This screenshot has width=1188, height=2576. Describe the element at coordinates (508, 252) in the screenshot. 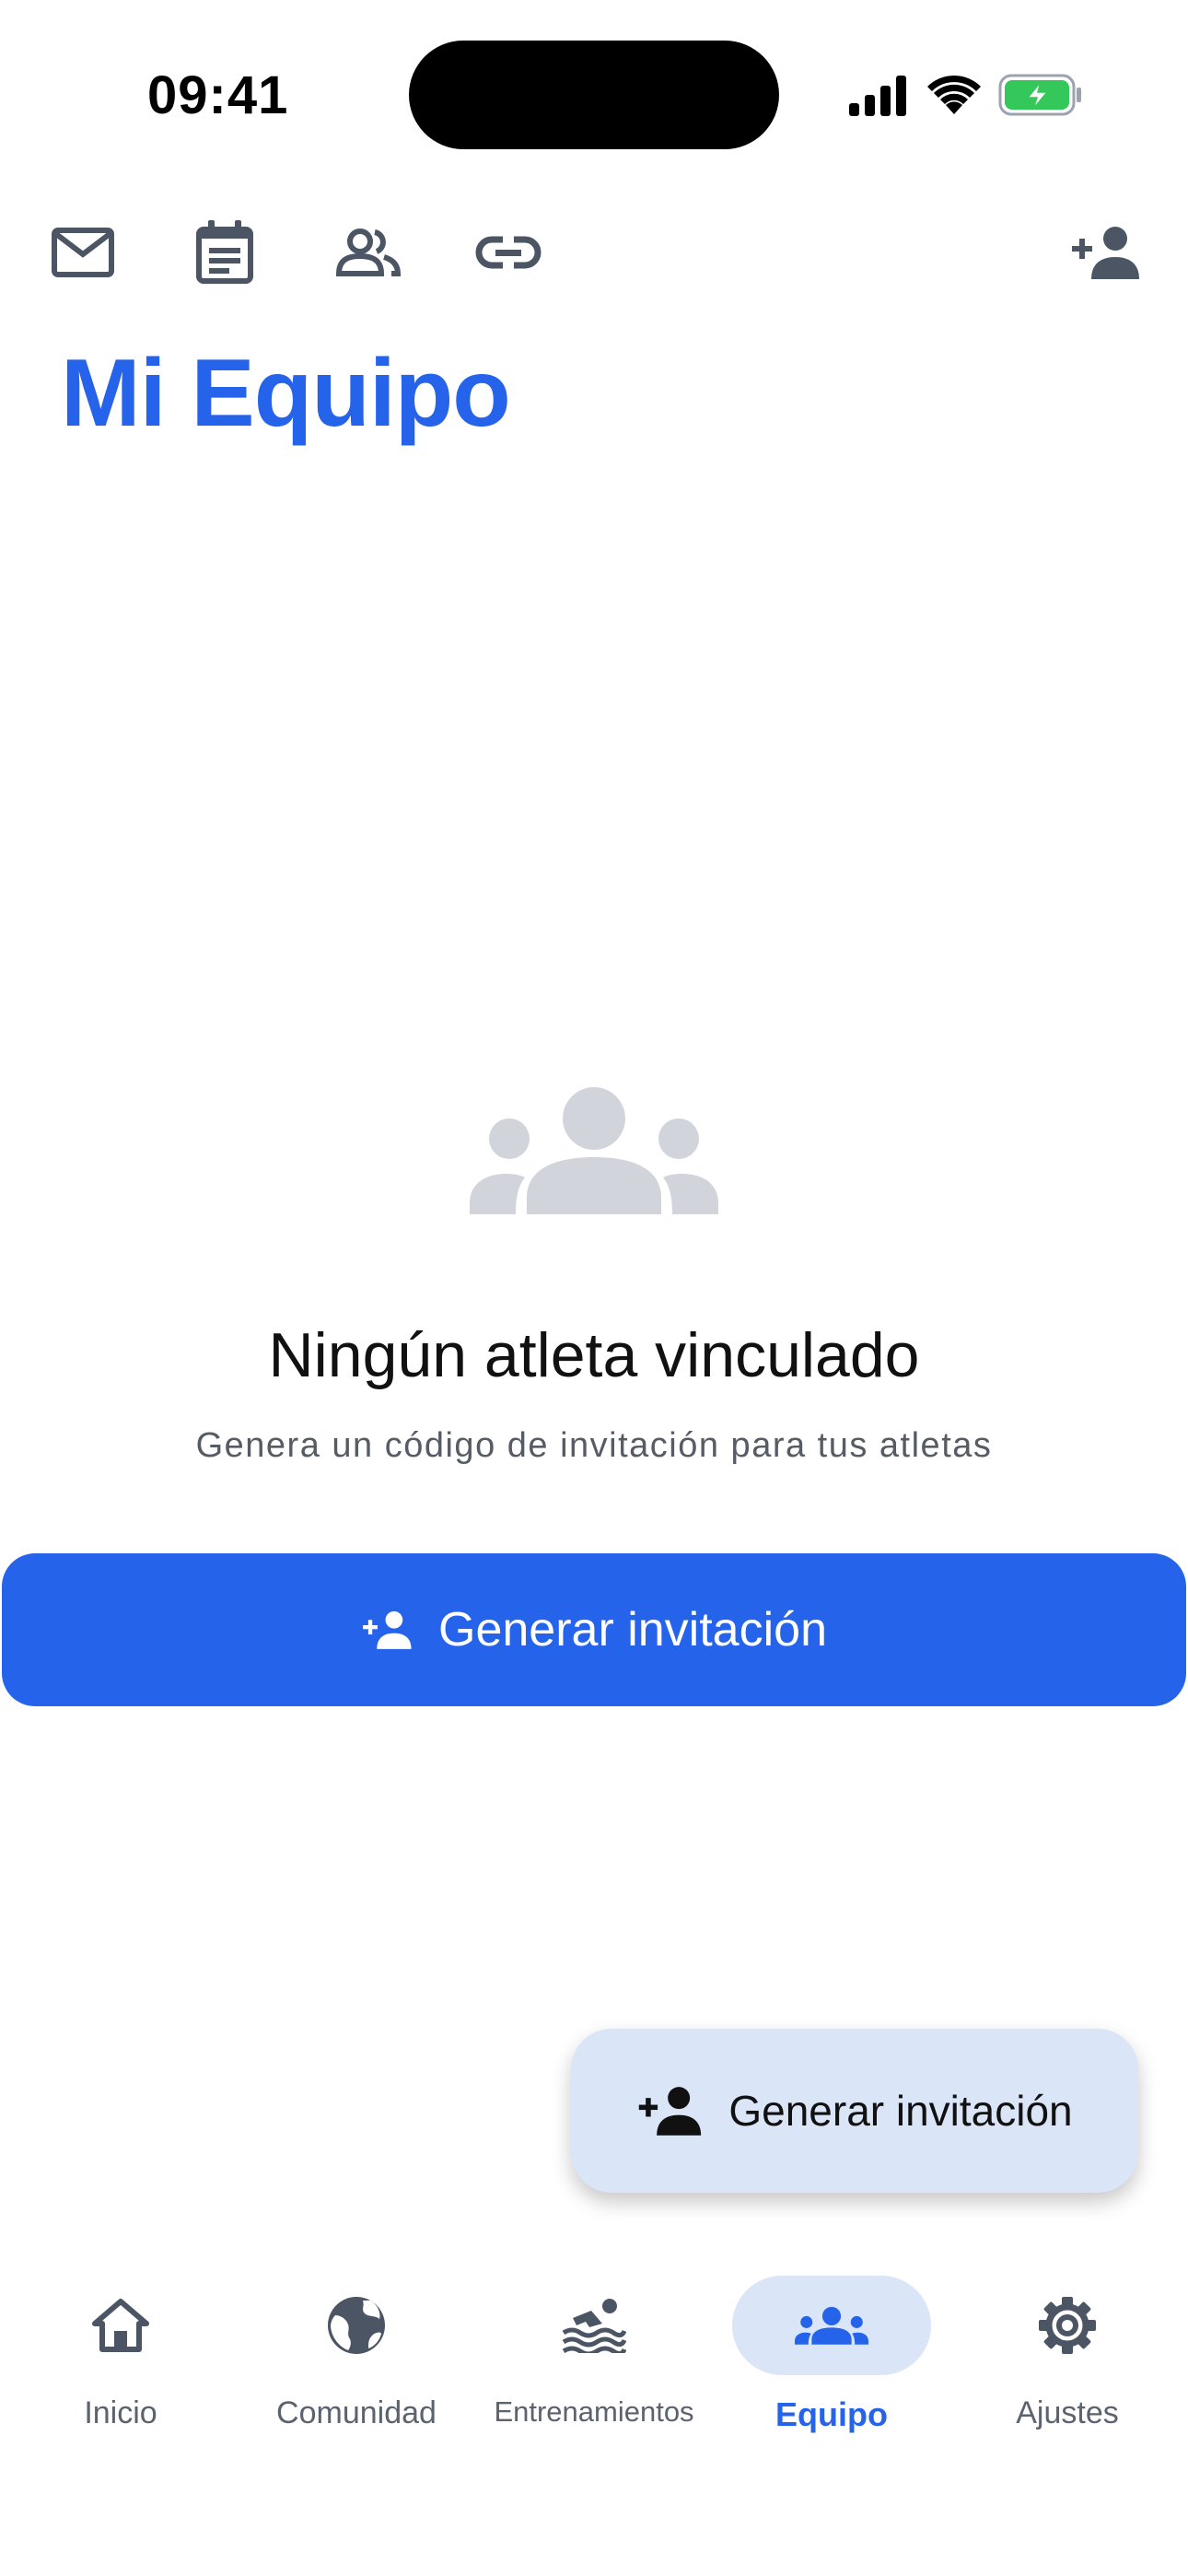

I see `link-icon` at that location.